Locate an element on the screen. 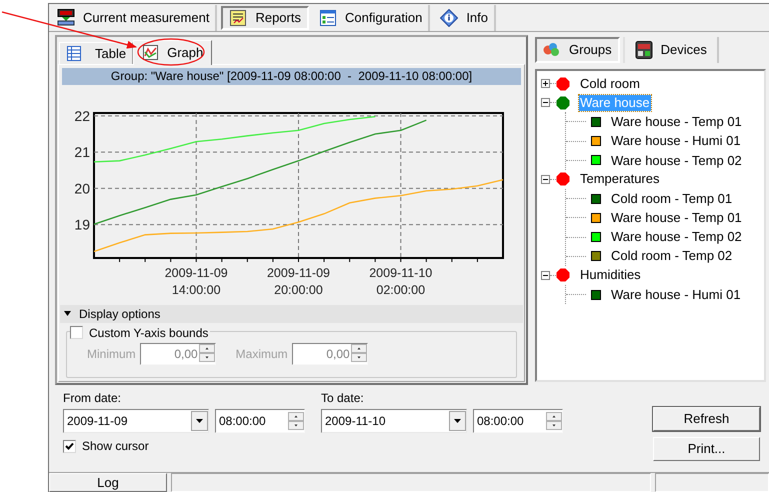 The width and height of the screenshot is (769, 492). x-tick-label: 2009-11-10 02:00:00 is located at coordinates (400, 281).